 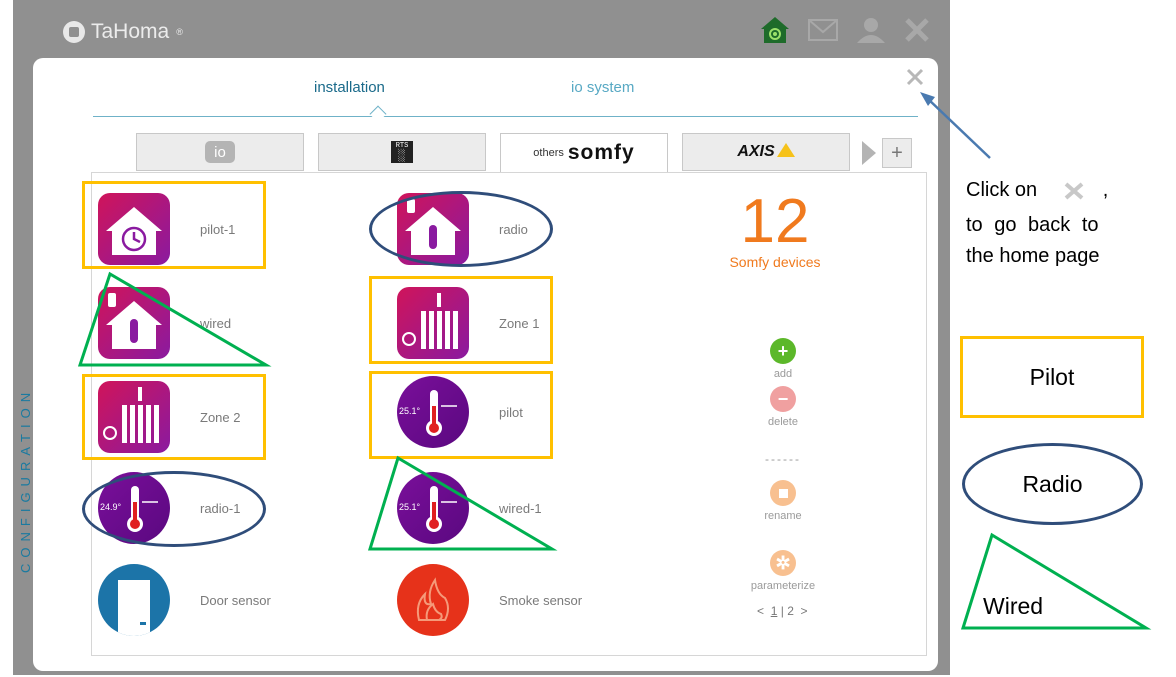 I want to click on next-tab-arrow-icon, so click(x=869, y=153).